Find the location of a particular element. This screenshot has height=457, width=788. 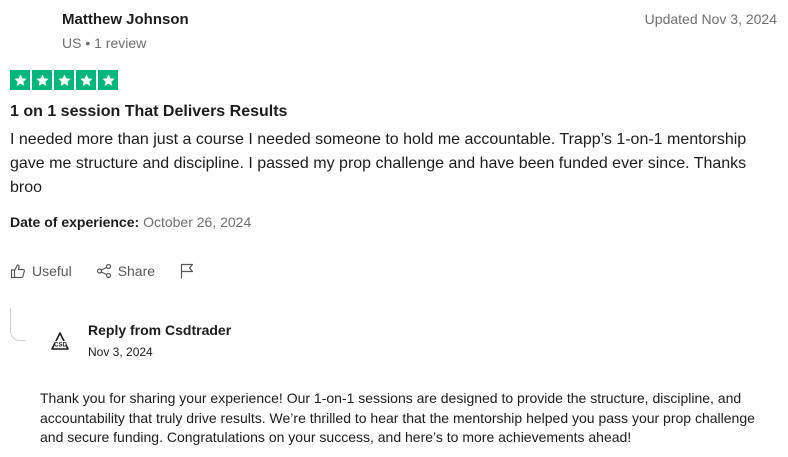

date-of-experience: Date of experience: October 26, 2024 is located at coordinates (130, 222).